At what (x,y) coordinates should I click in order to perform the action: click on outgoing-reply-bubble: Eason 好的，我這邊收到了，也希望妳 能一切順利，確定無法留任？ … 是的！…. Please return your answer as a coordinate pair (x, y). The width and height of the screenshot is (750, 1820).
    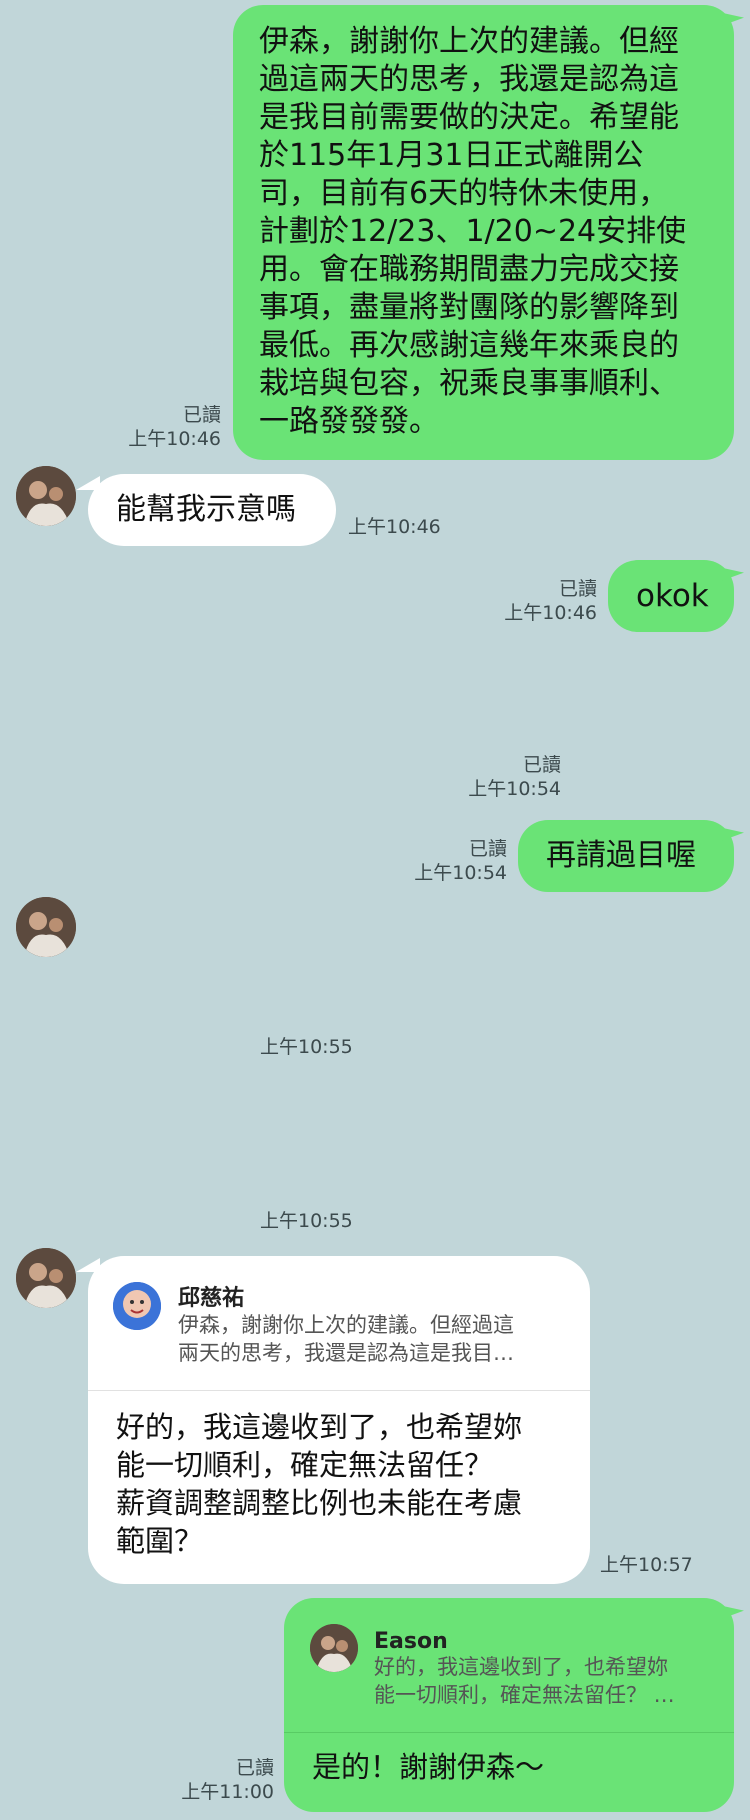
    Looking at the image, I should click on (509, 1705).